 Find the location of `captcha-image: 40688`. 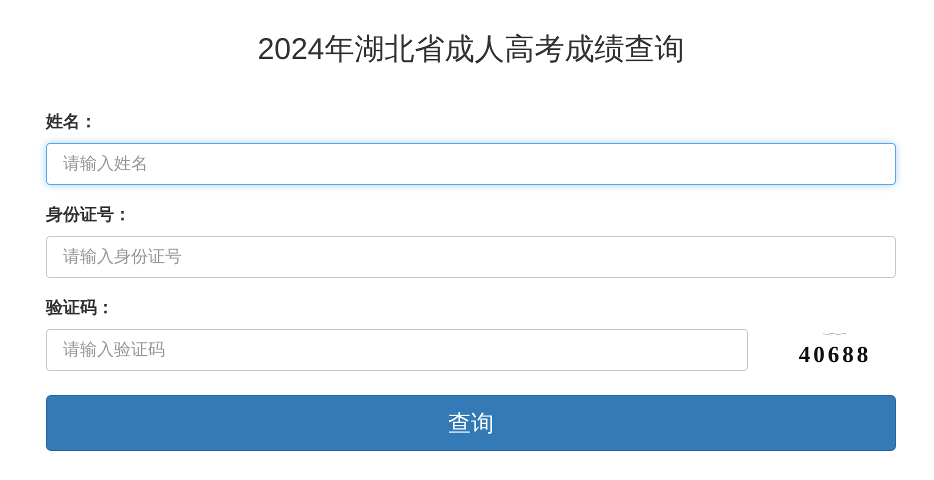

captcha-image: 40688 is located at coordinates (835, 350).